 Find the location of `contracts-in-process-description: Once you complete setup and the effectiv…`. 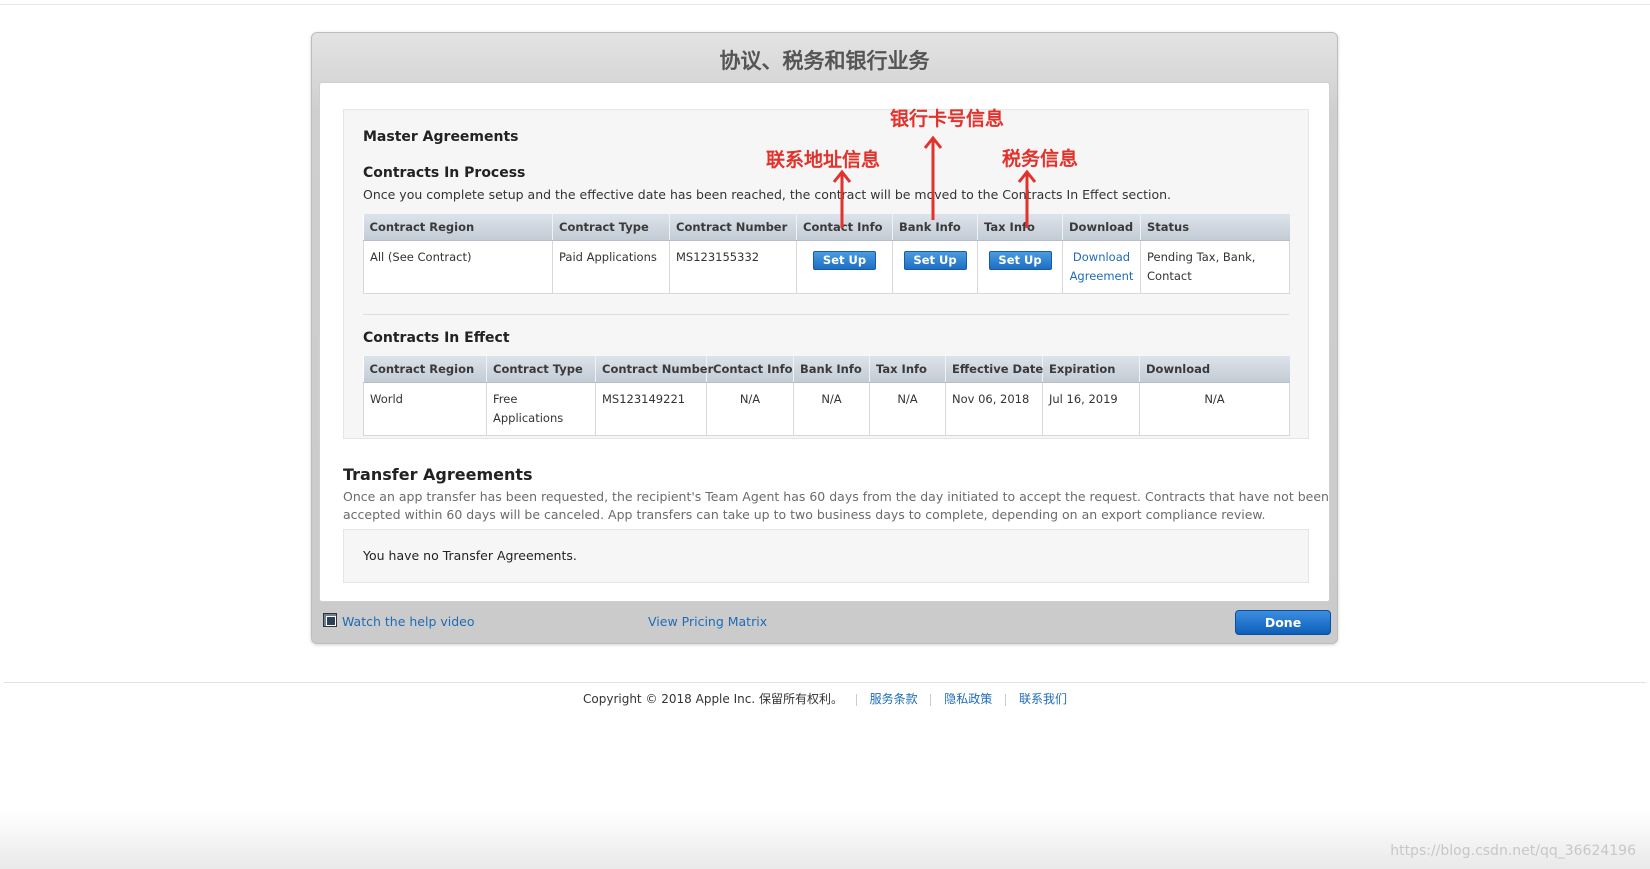

contracts-in-process-description: Once you complete setup and the effectiv… is located at coordinates (767, 194).